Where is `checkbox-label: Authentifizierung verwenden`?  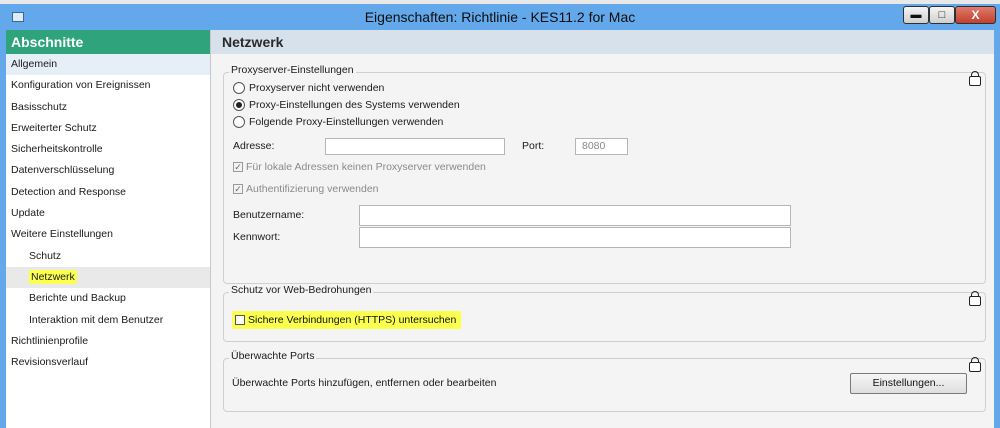 checkbox-label: Authentifizierung verwenden is located at coordinates (312, 189).